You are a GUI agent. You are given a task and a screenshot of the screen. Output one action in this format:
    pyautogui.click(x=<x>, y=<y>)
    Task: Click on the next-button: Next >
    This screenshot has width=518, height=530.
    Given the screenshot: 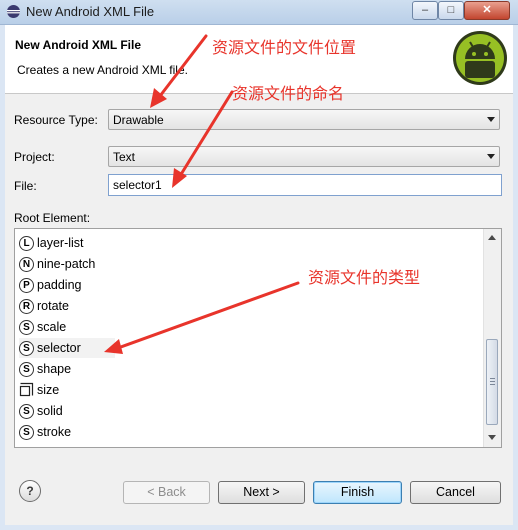 What is the action you would take?
    pyautogui.click(x=261, y=492)
    